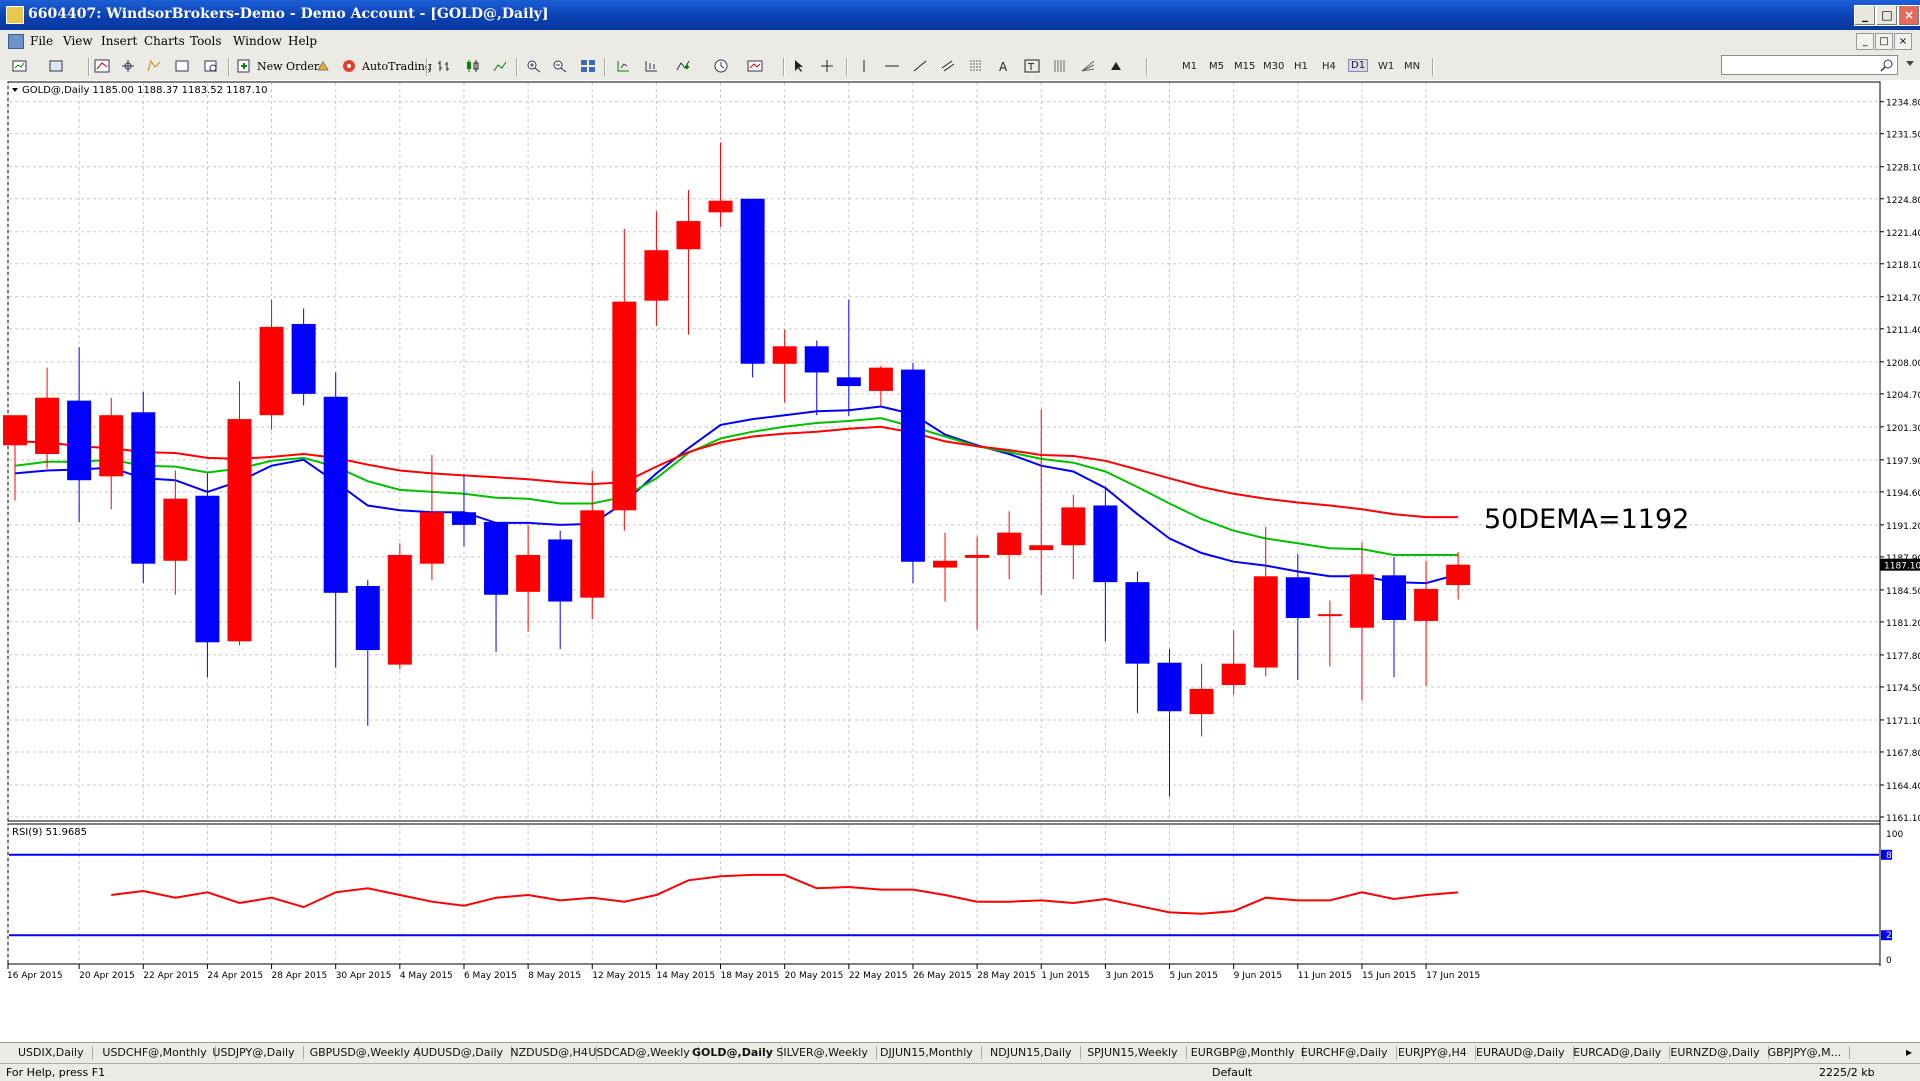 Image resolution: width=1920 pixels, height=1081 pixels. What do you see at coordinates (827, 66) in the screenshot?
I see `crosshair-icon` at bounding box center [827, 66].